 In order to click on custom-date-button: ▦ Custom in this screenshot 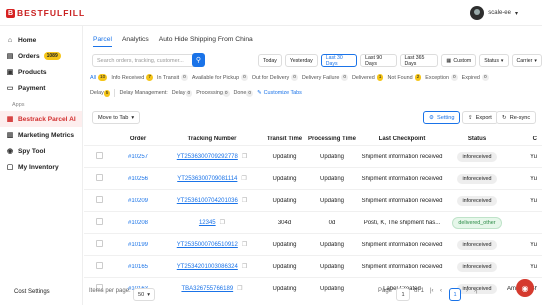, I will do `click(459, 60)`.